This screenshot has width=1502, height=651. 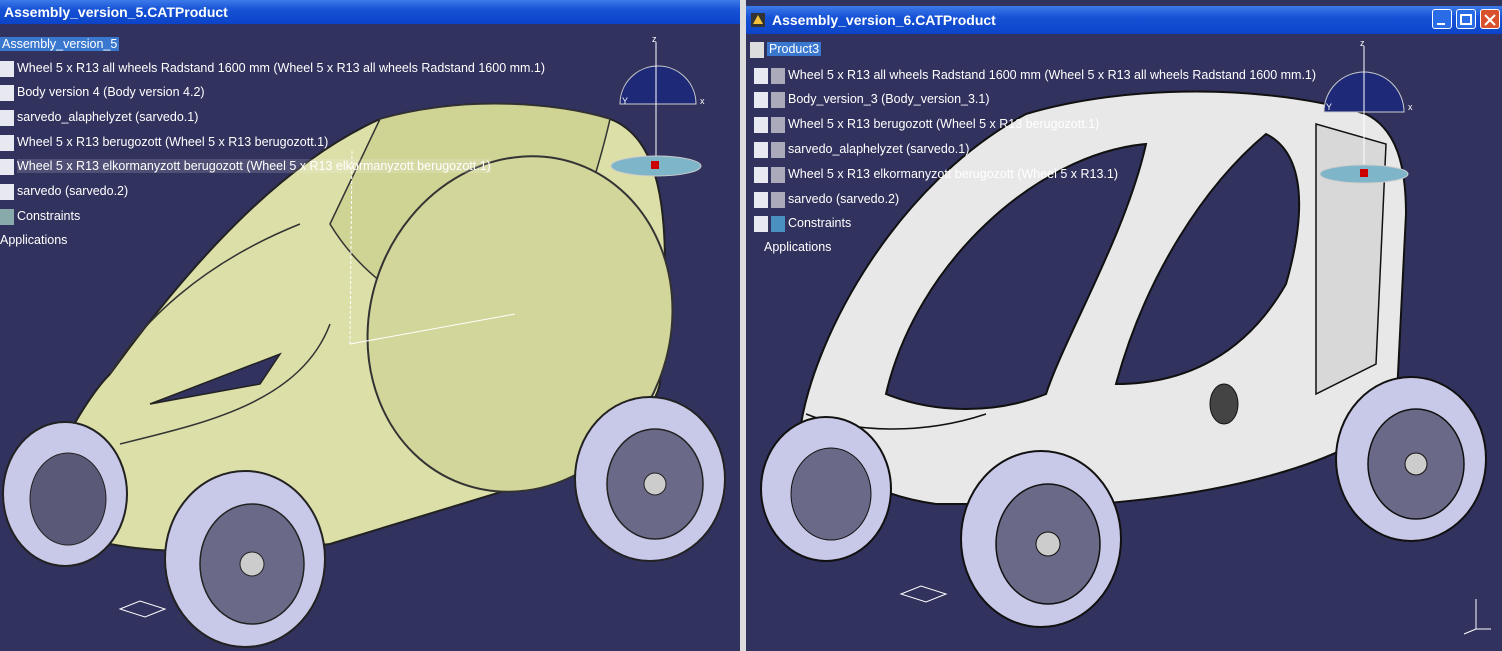 What do you see at coordinates (1477, 617) in the screenshot?
I see `axis-triad-icon` at bounding box center [1477, 617].